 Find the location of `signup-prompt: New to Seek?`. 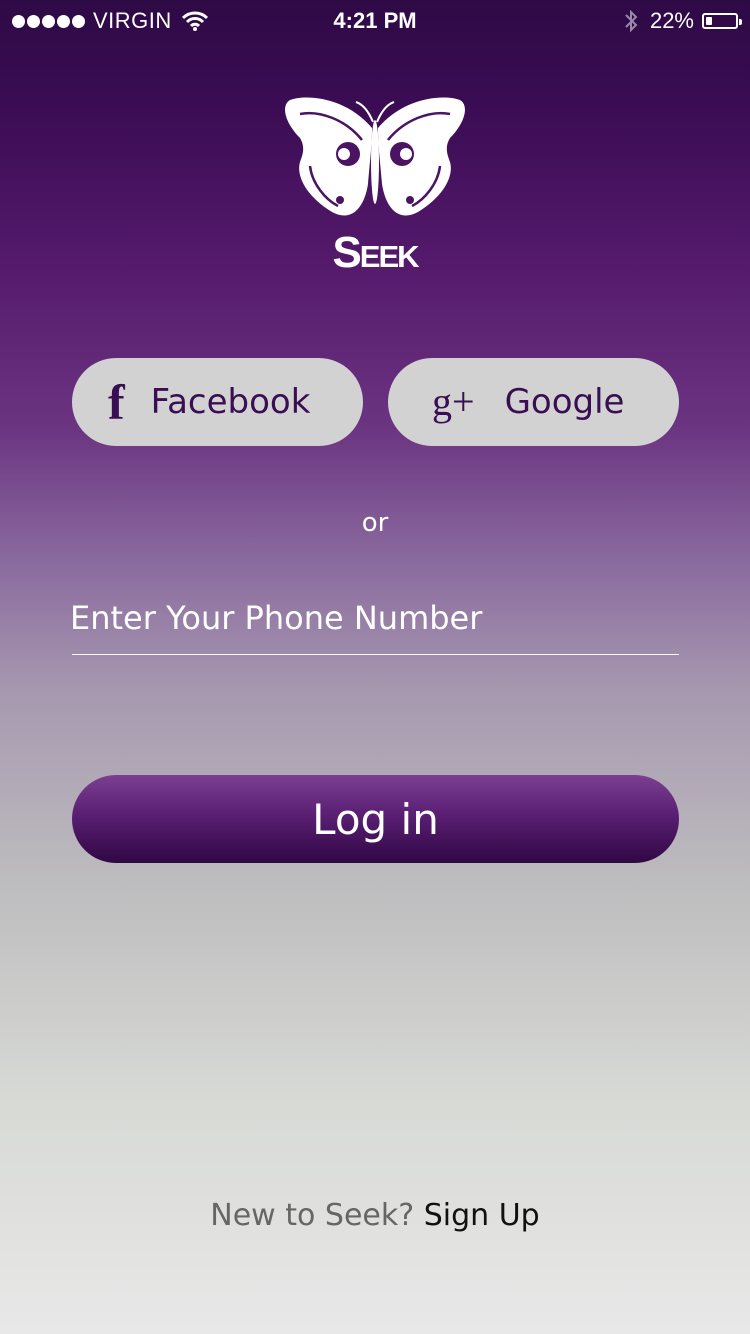

signup-prompt: New to Seek? is located at coordinates (312, 1215).